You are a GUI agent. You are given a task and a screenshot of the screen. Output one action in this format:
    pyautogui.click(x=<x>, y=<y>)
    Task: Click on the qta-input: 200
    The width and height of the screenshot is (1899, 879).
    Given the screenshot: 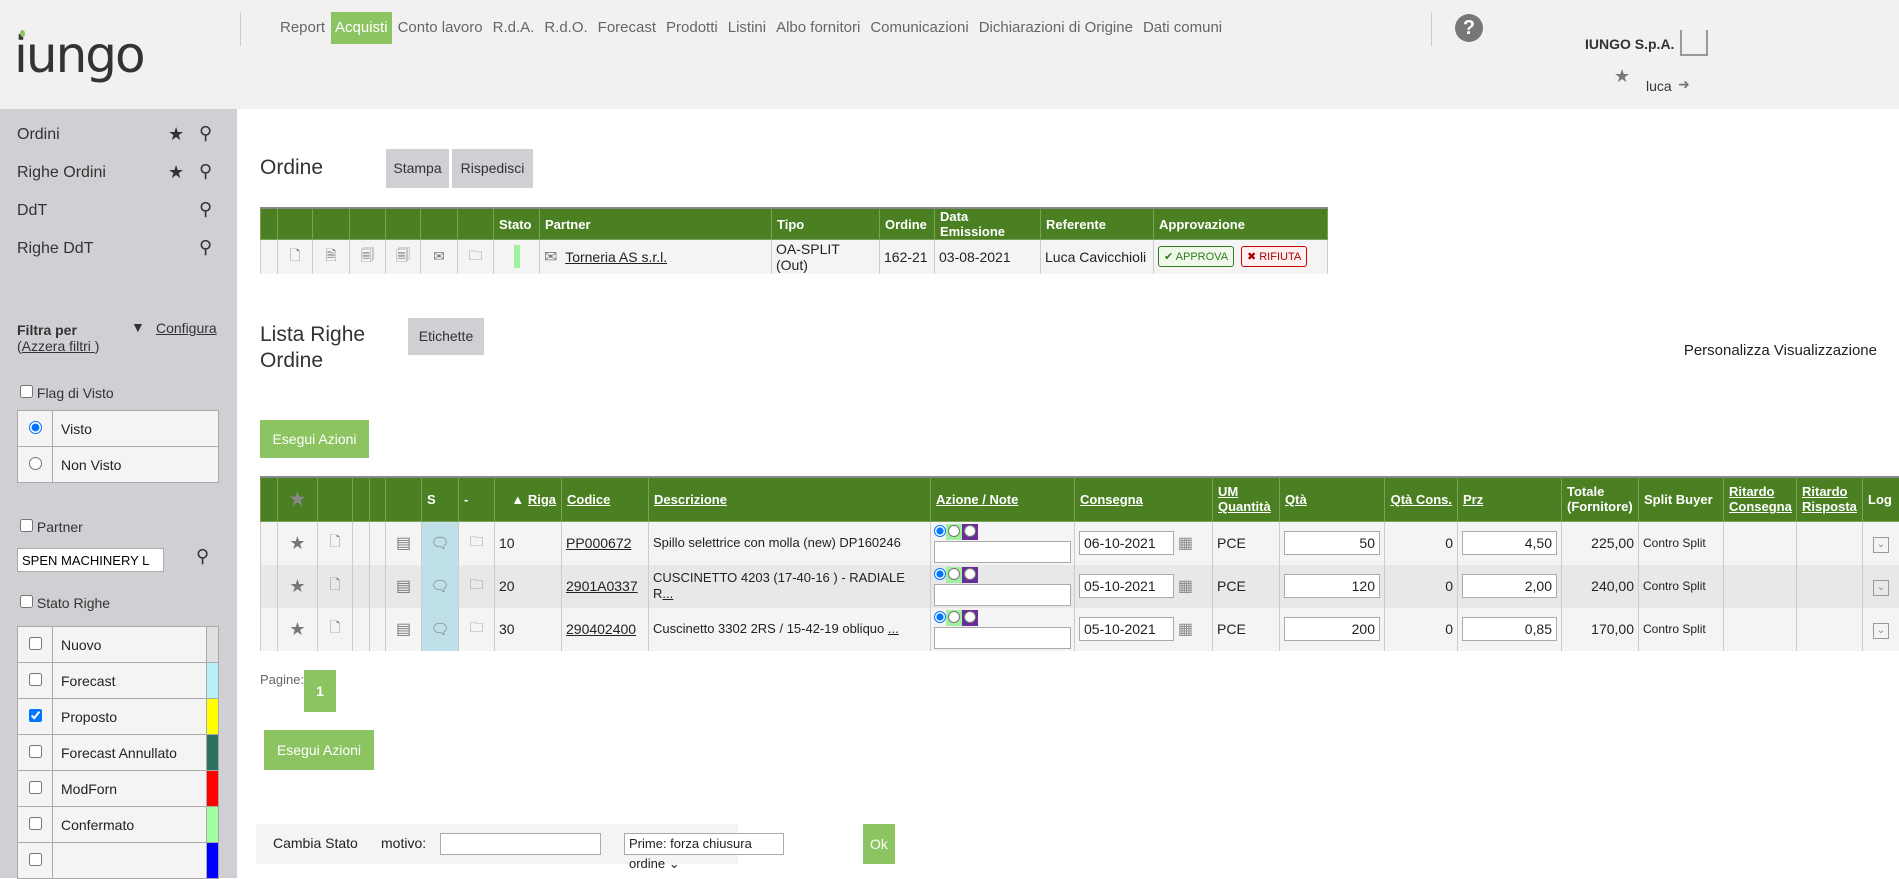 What is the action you would take?
    pyautogui.click(x=1332, y=629)
    